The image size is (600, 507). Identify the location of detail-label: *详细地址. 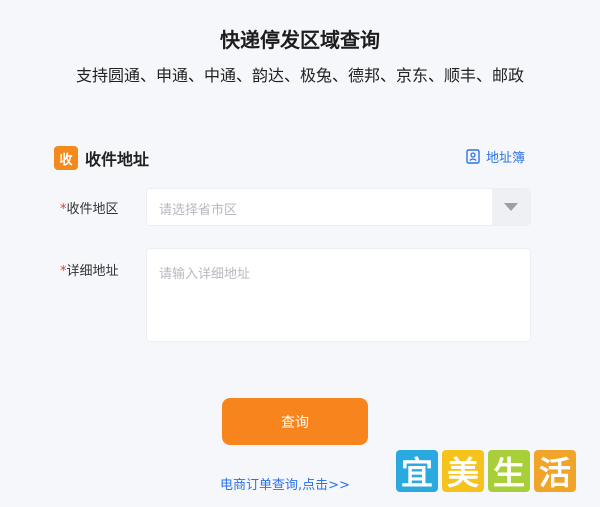
(89, 269).